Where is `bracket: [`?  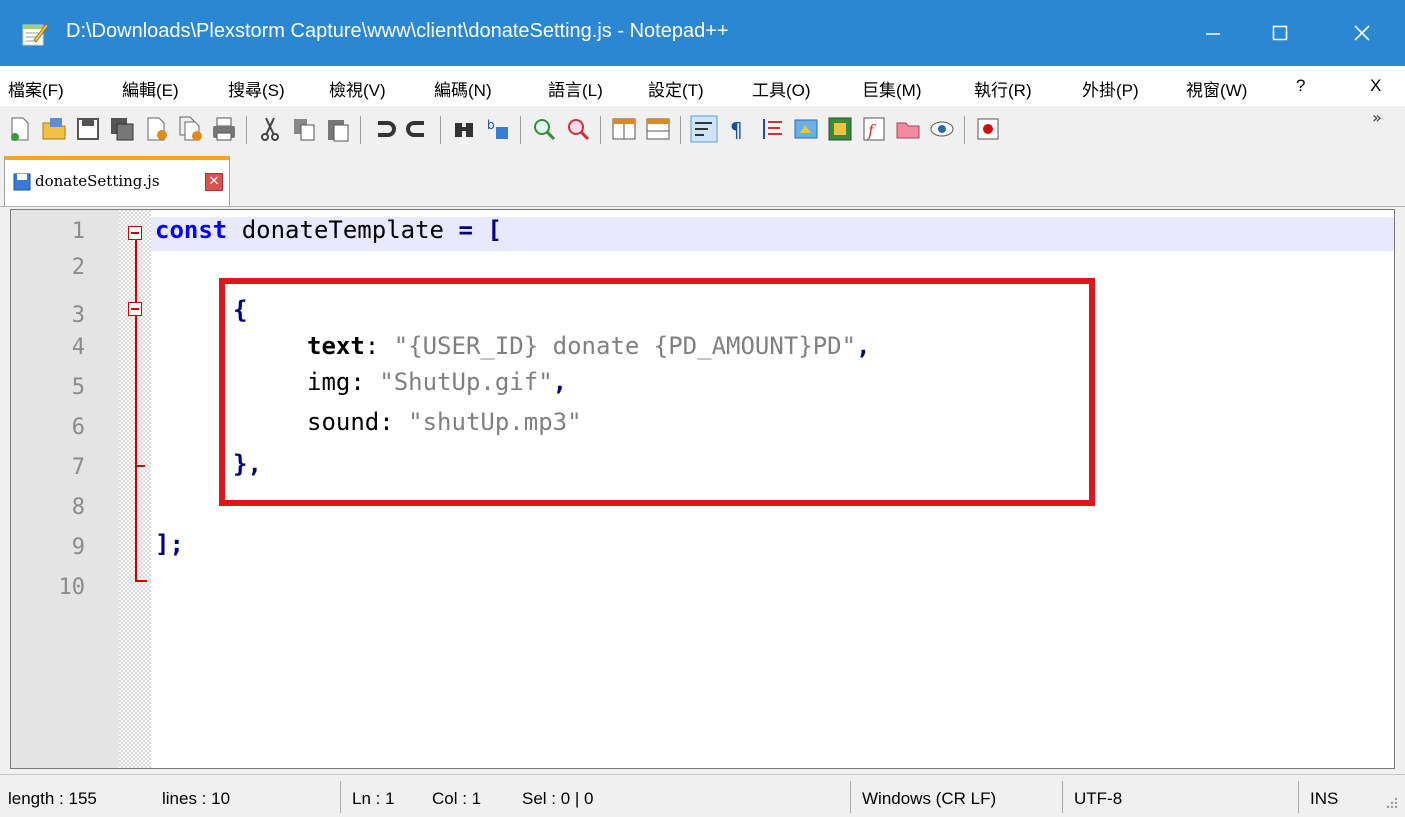
bracket: [ is located at coordinates (487, 230).